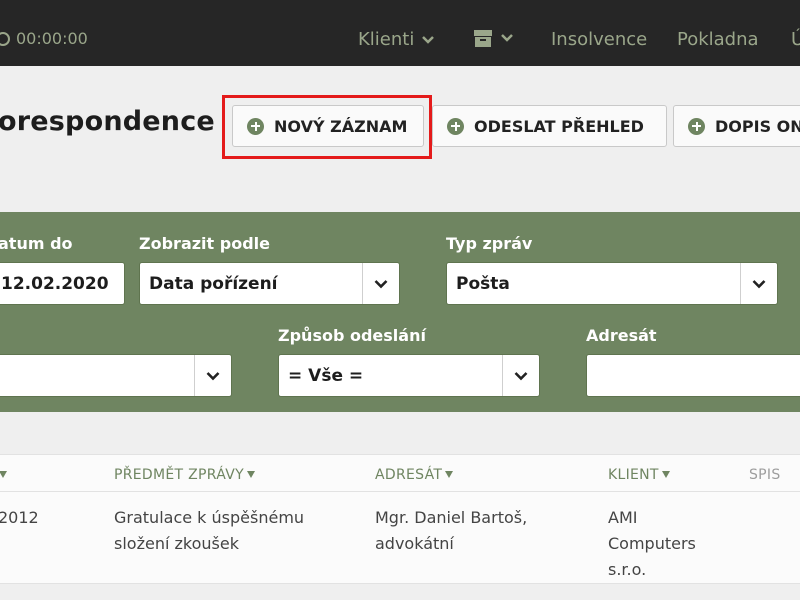 The height and width of the screenshot is (600, 800). I want to click on timer-value: 00:00:00, so click(52, 38).